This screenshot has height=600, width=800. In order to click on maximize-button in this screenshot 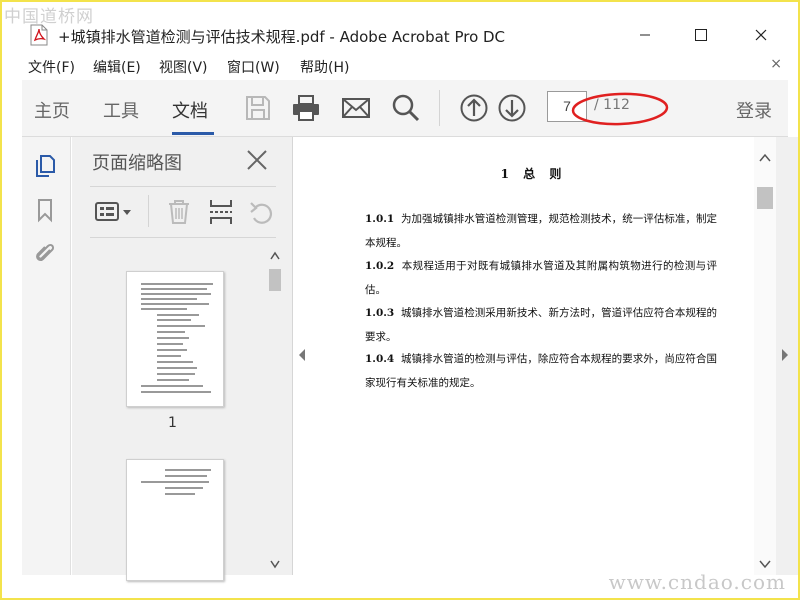, I will do `click(701, 35)`.